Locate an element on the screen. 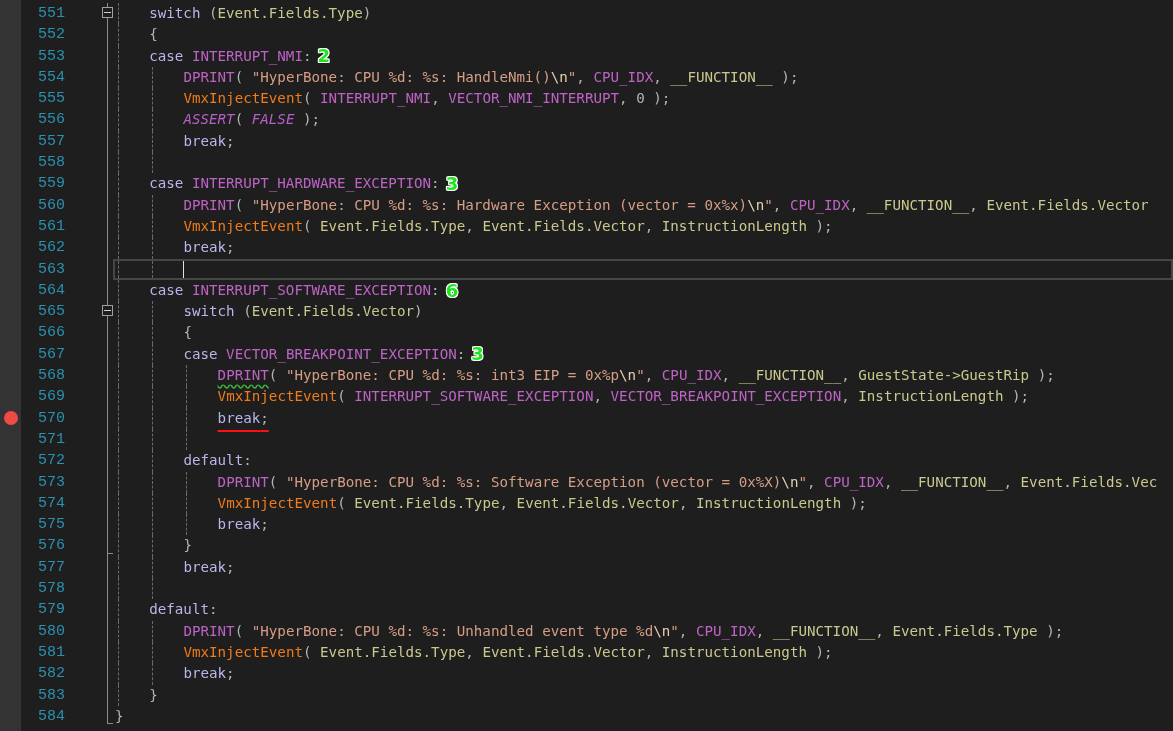  line-number: 581 is located at coordinates (51, 652).